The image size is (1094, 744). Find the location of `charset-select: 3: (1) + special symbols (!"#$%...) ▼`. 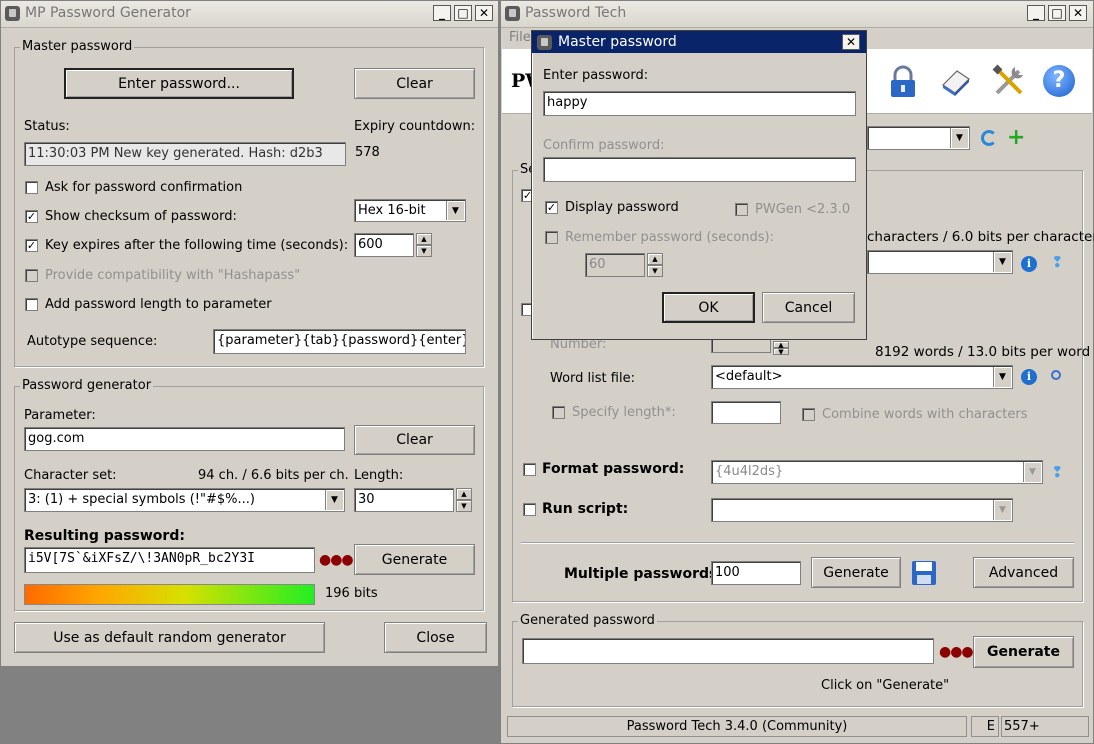

charset-select: 3: (1) + special symbols (!"#$%...) ▼ is located at coordinates (184, 500).